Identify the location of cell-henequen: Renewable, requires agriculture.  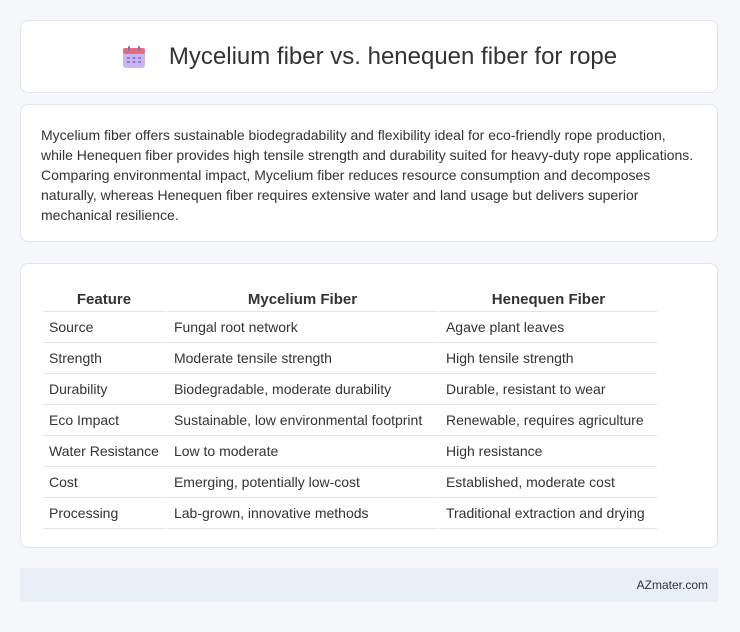
(546, 420).